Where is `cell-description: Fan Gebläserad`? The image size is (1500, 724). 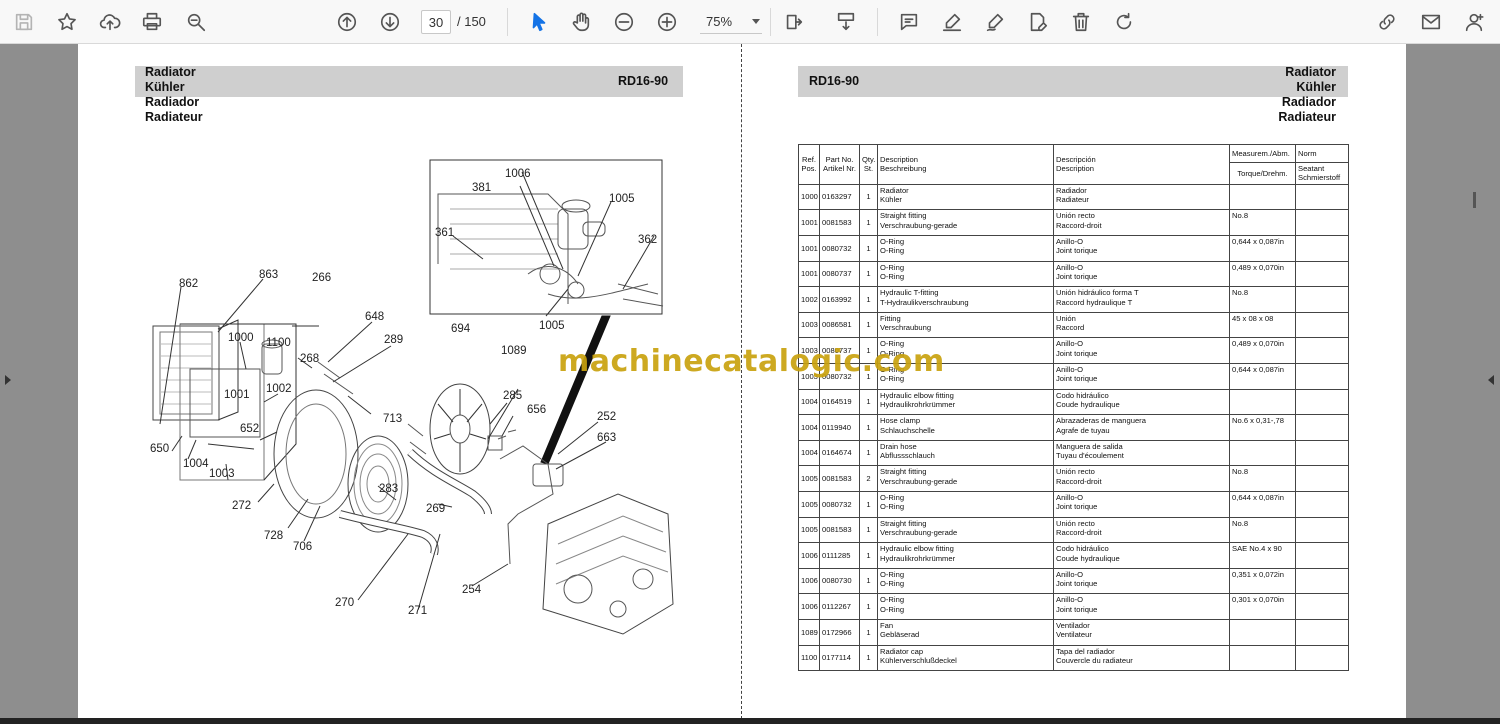 cell-description: Fan Gebläserad is located at coordinates (965, 632).